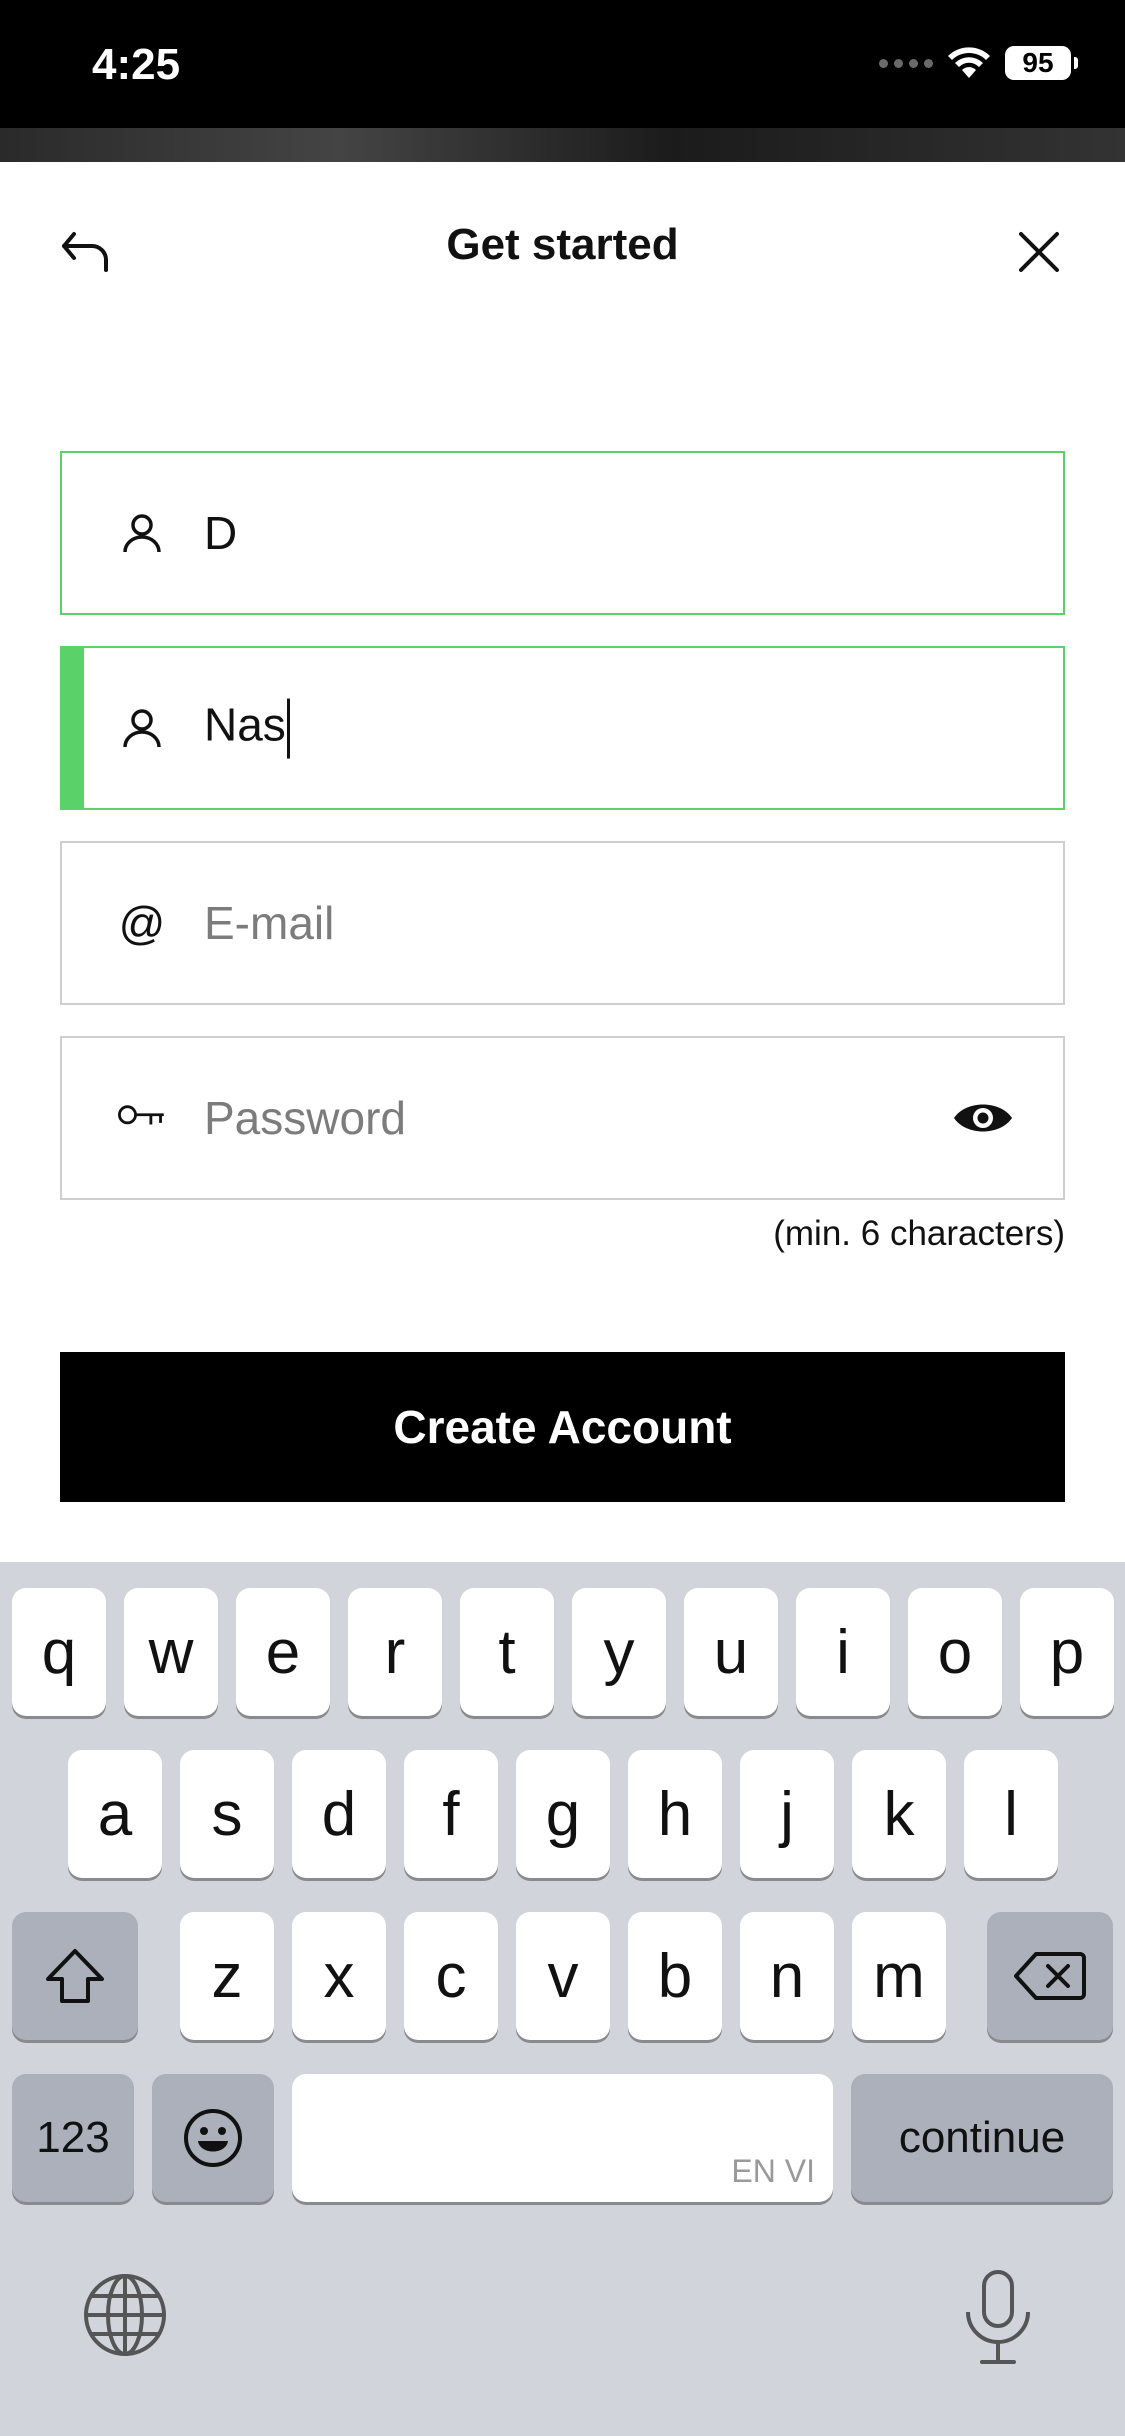  I want to click on key-e: e, so click(283, 1652).